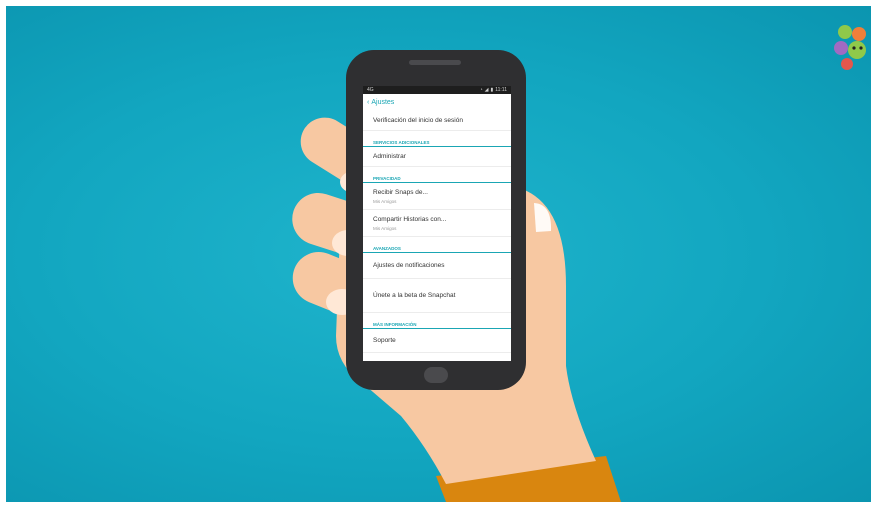  I want to click on thumb-nail, so click(543, 217).